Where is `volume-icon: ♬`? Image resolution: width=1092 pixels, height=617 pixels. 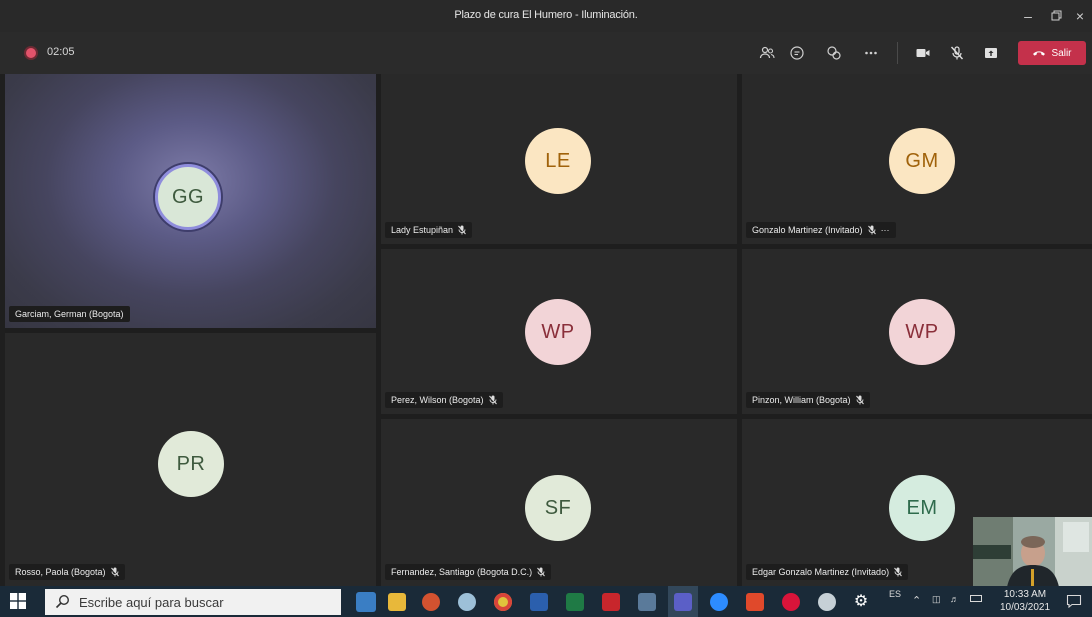
volume-icon: ♬ is located at coordinates (954, 599).